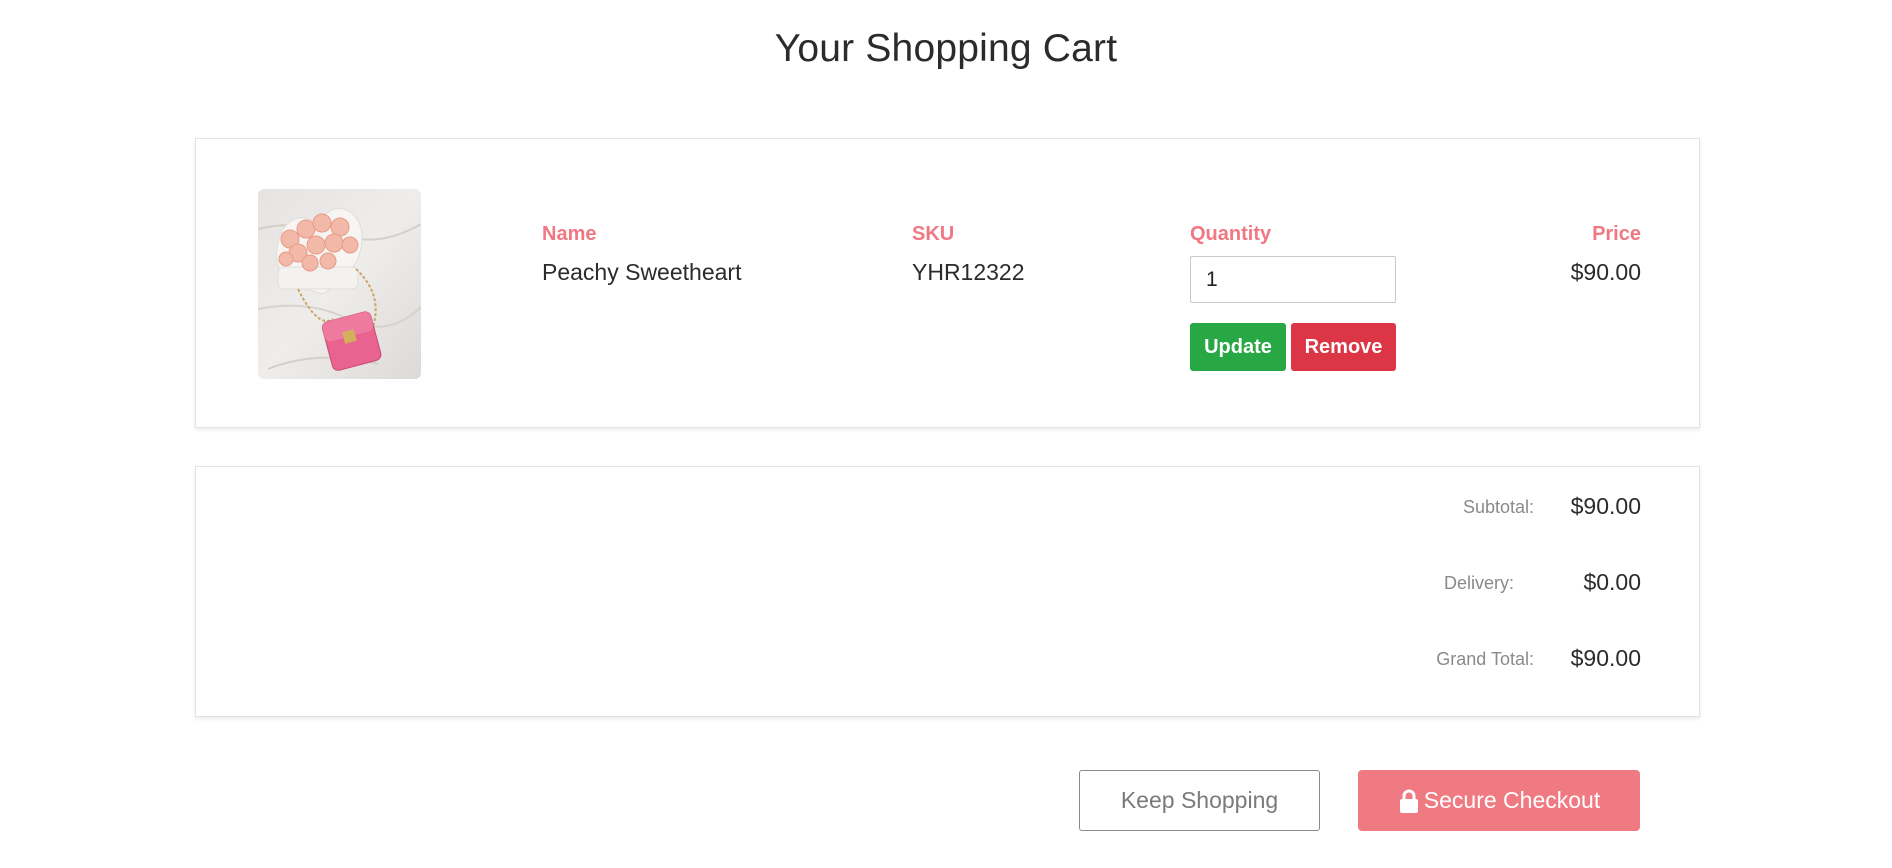 The width and height of the screenshot is (1892, 868). I want to click on column-header-name: Name, so click(569, 234).